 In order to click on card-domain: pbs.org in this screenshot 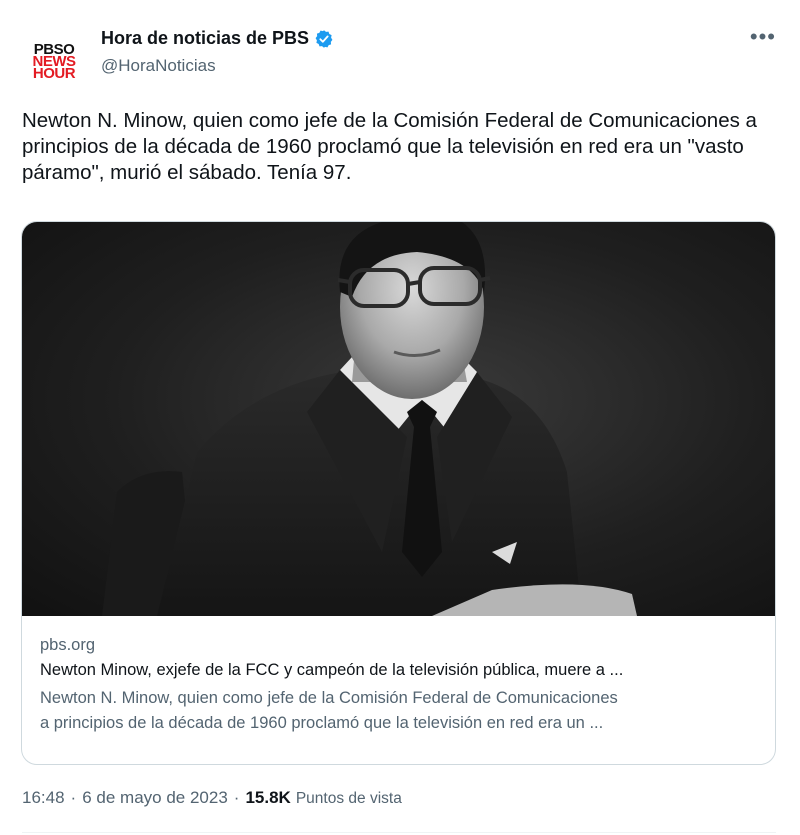, I will do `click(68, 645)`.